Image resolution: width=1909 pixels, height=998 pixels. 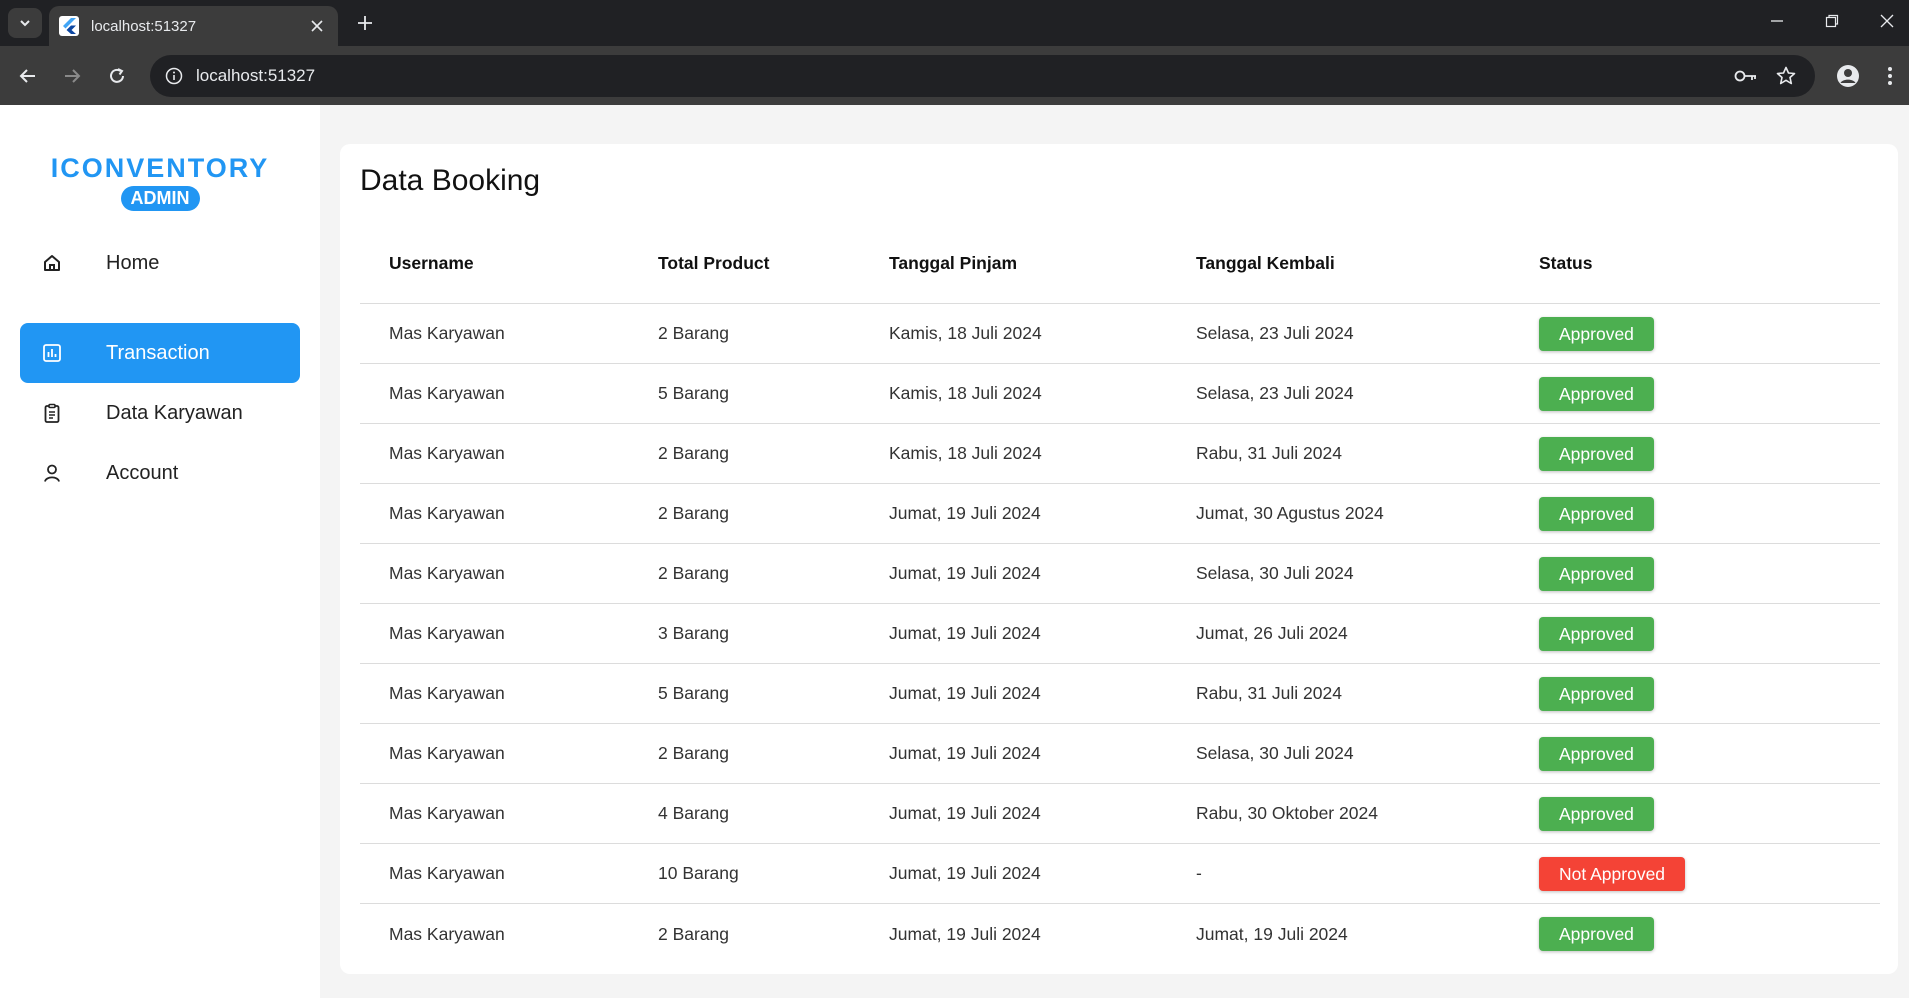 What do you see at coordinates (1612, 873) in the screenshot?
I see `status-badge: Not Approved` at bounding box center [1612, 873].